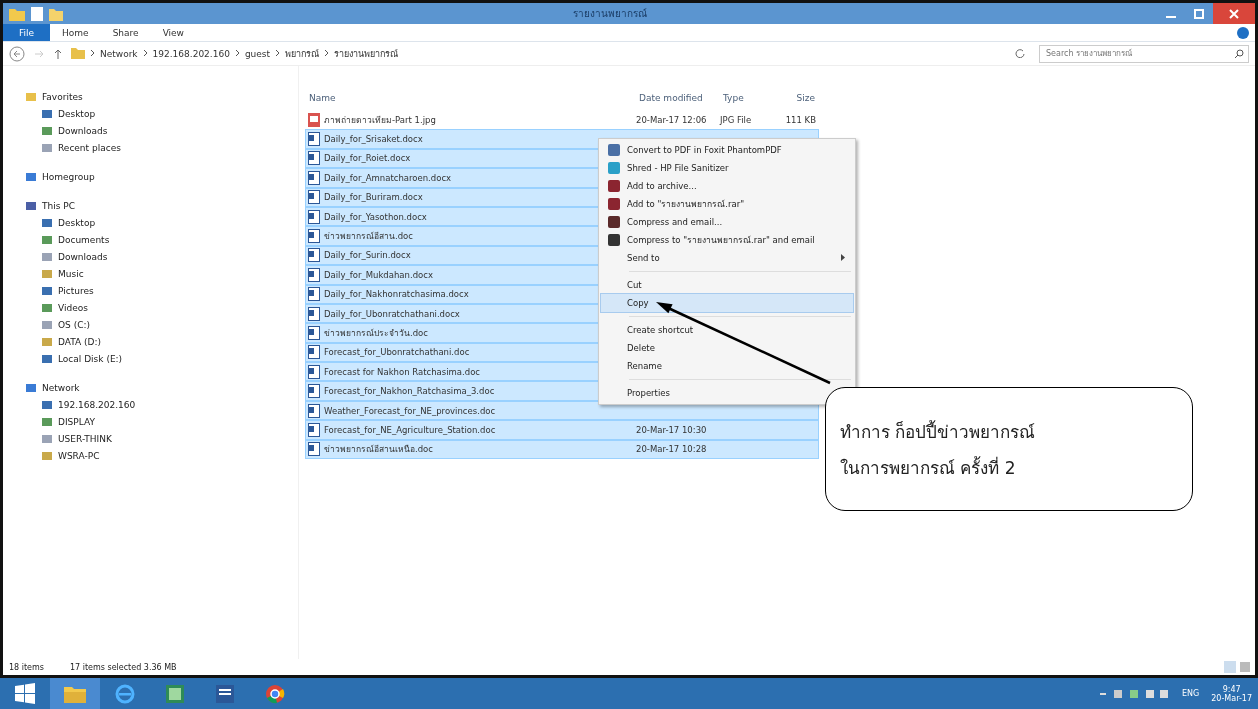  What do you see at coordinates (368, 237) in the screenshot?
I see `file-name: ข่าวพยากรณ์อีสาน.doc` at bounding box center [368, 237].